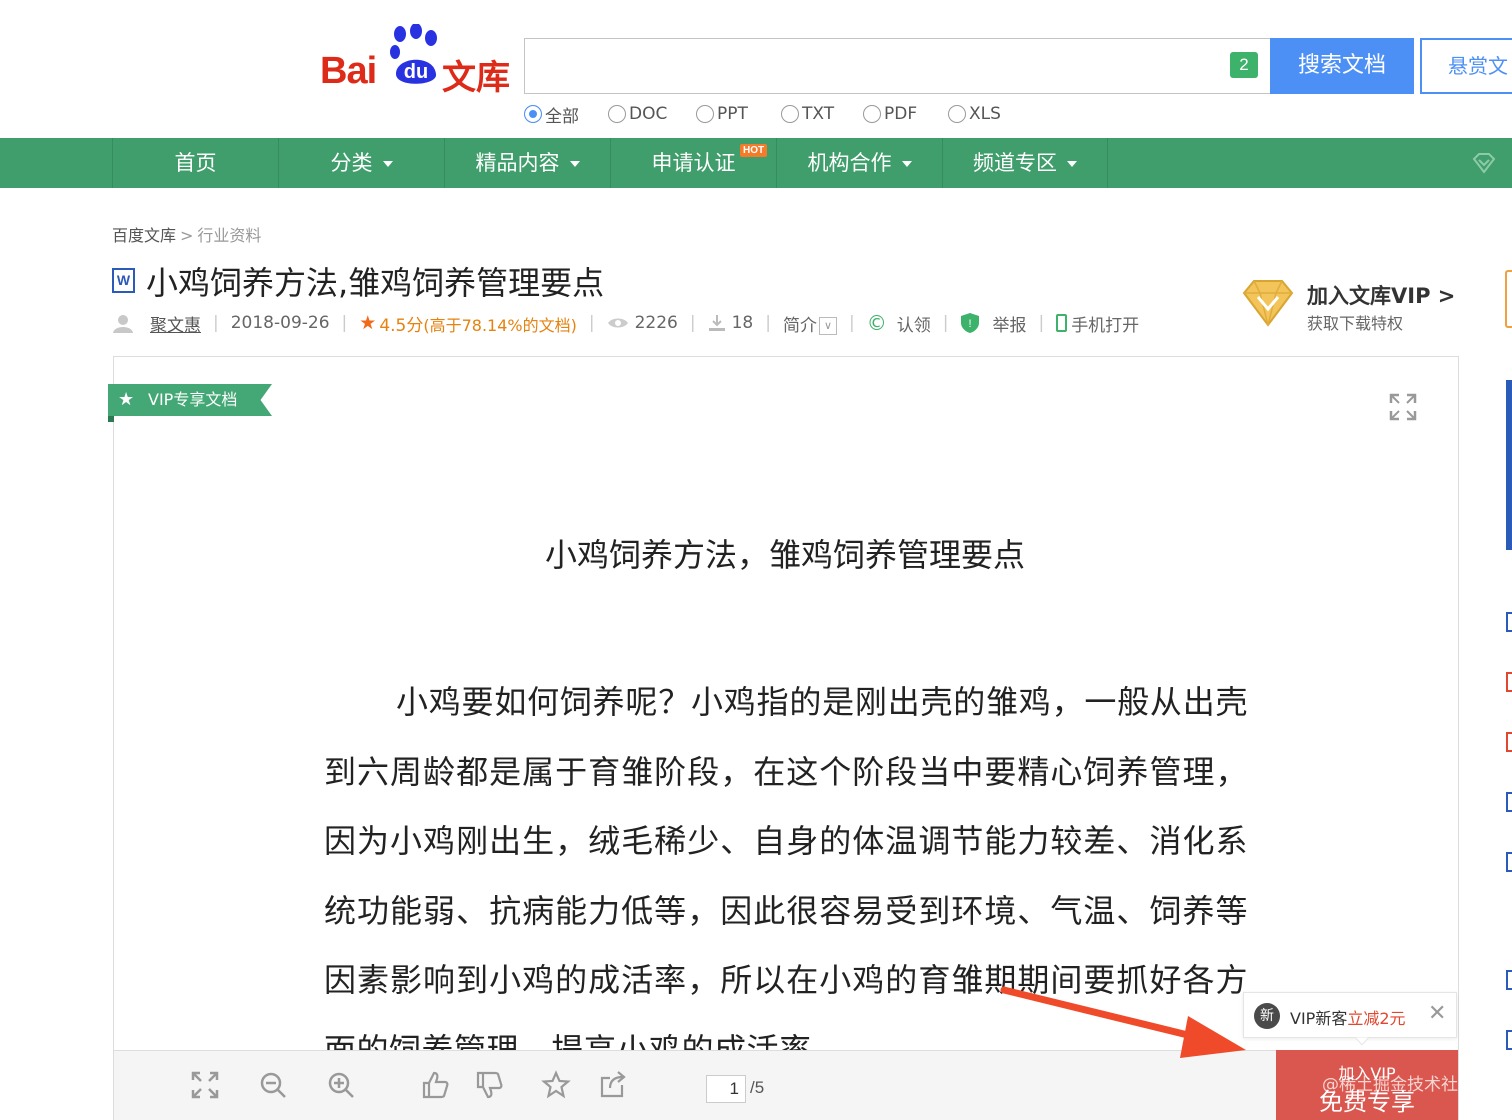 The height and width of the screenshot is (1120, 1512). I want to click on shield-icon: !, so click(970, 323).